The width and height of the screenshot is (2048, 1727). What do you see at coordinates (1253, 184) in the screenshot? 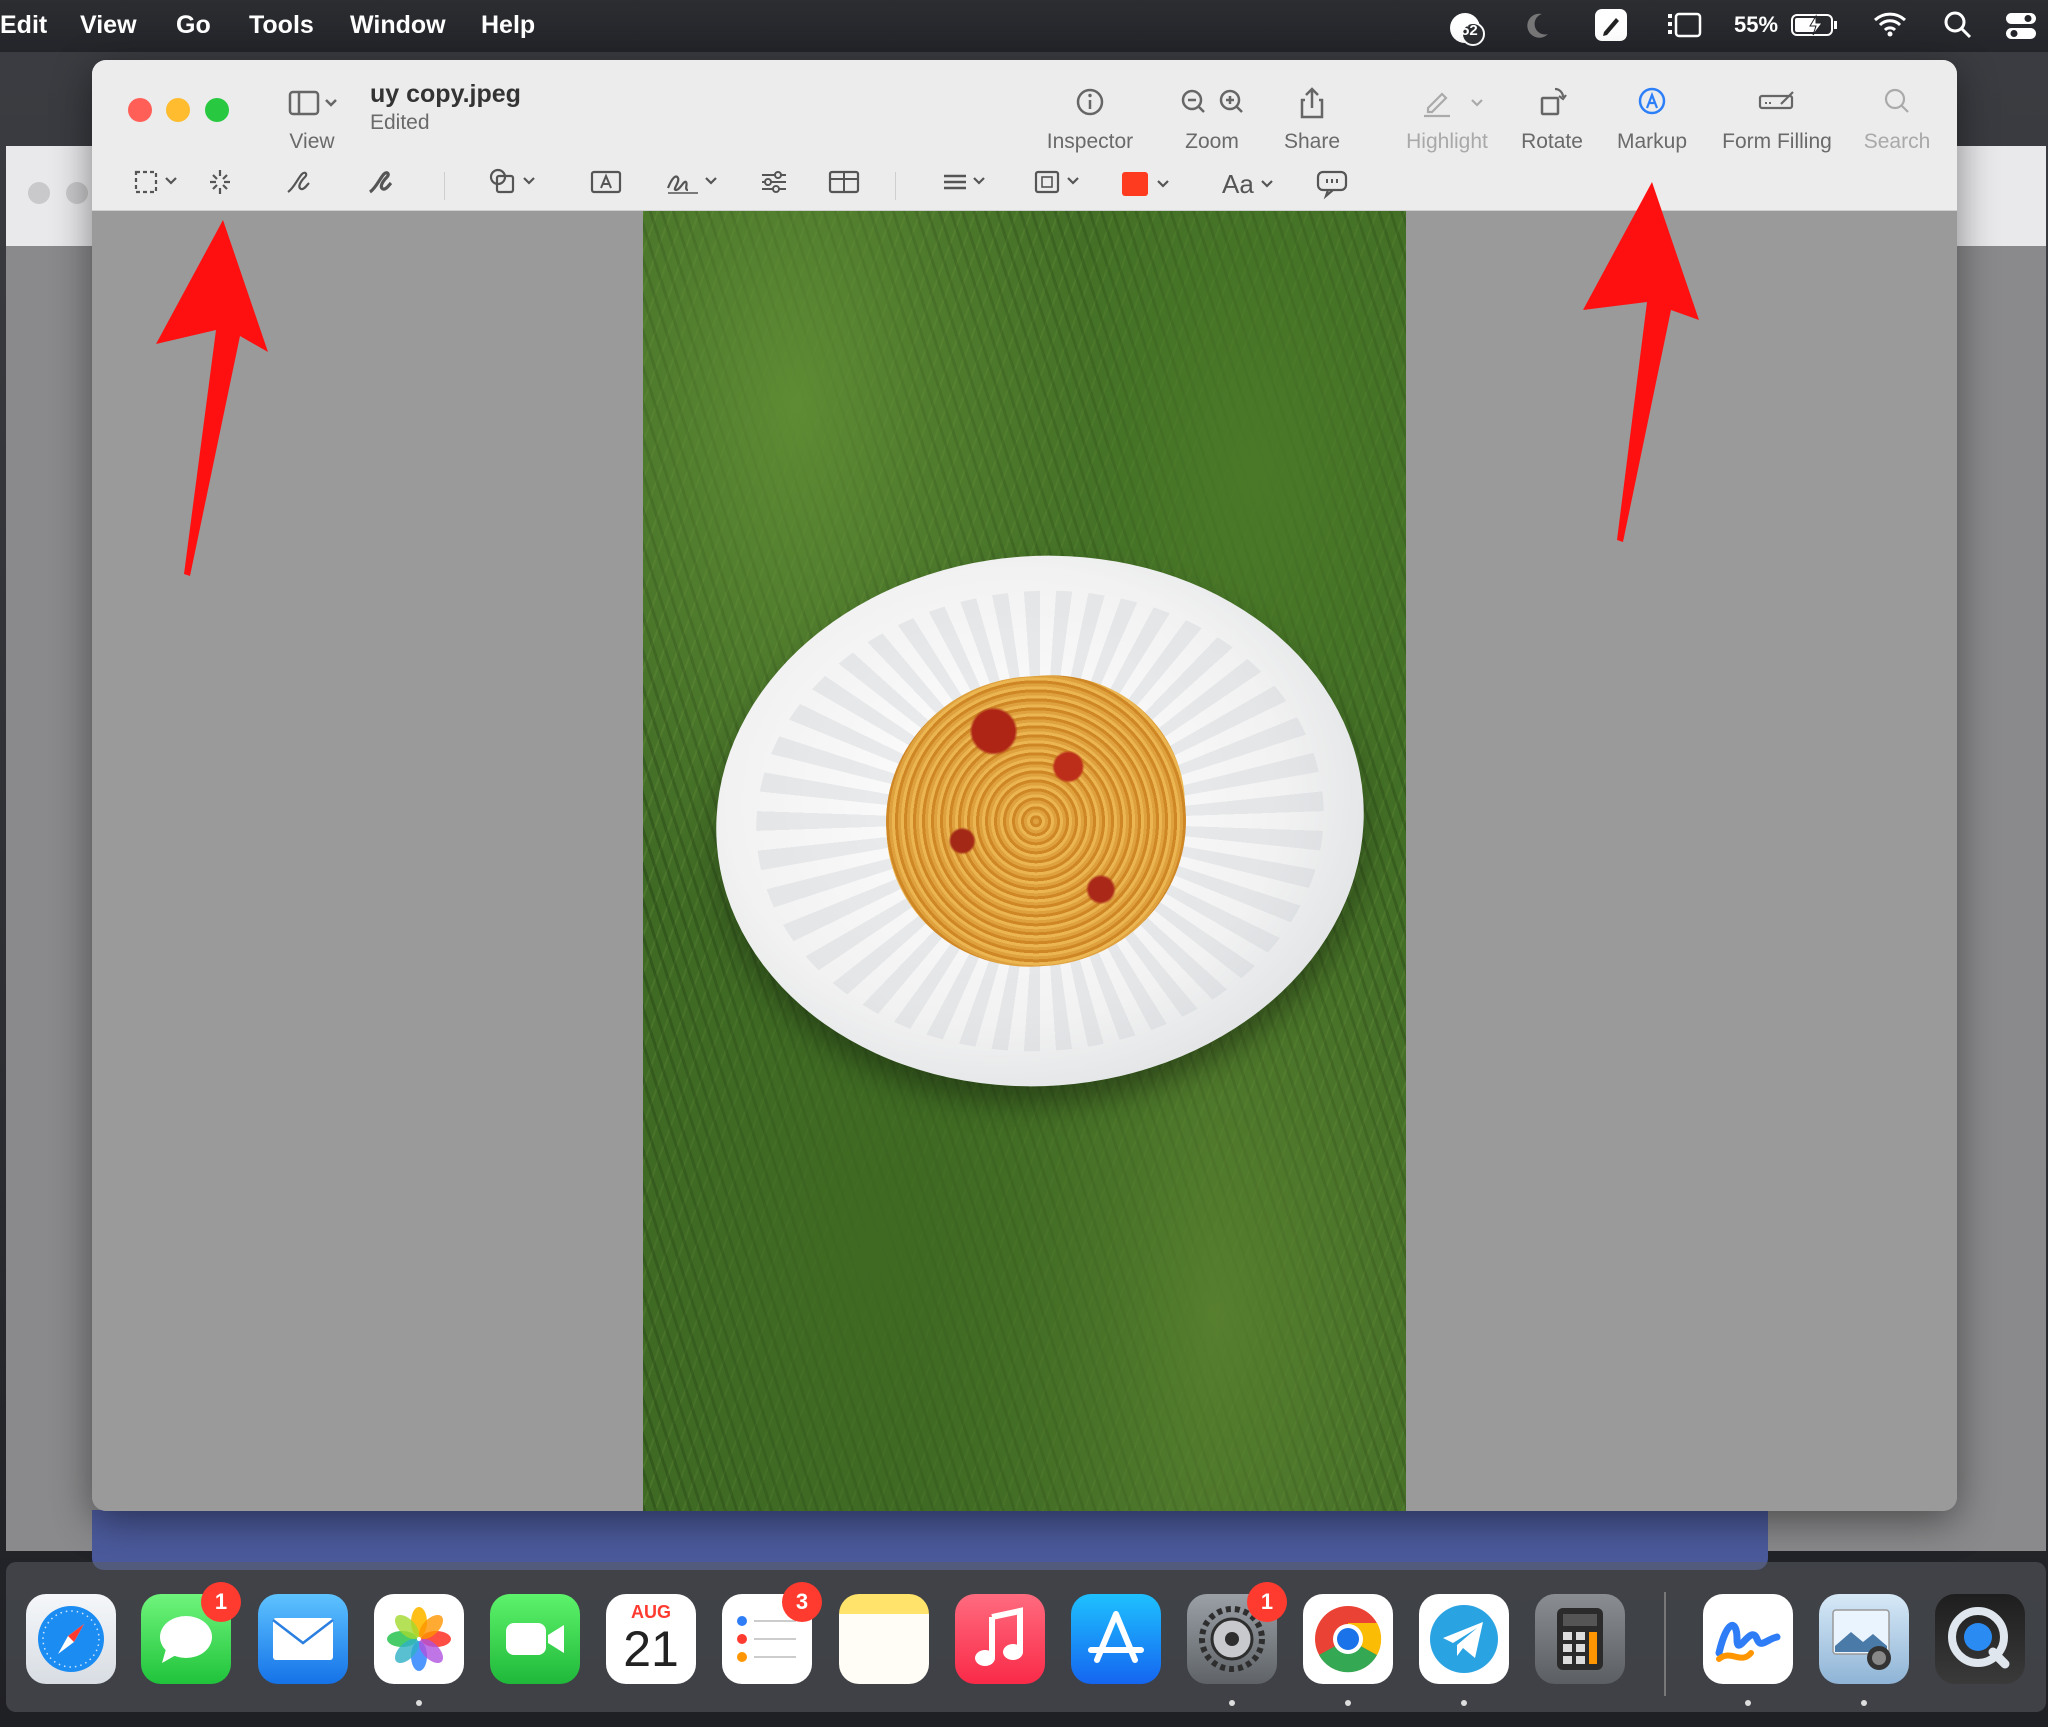
I see `text-style-button: Aa` at bounding box center [1253, 184].